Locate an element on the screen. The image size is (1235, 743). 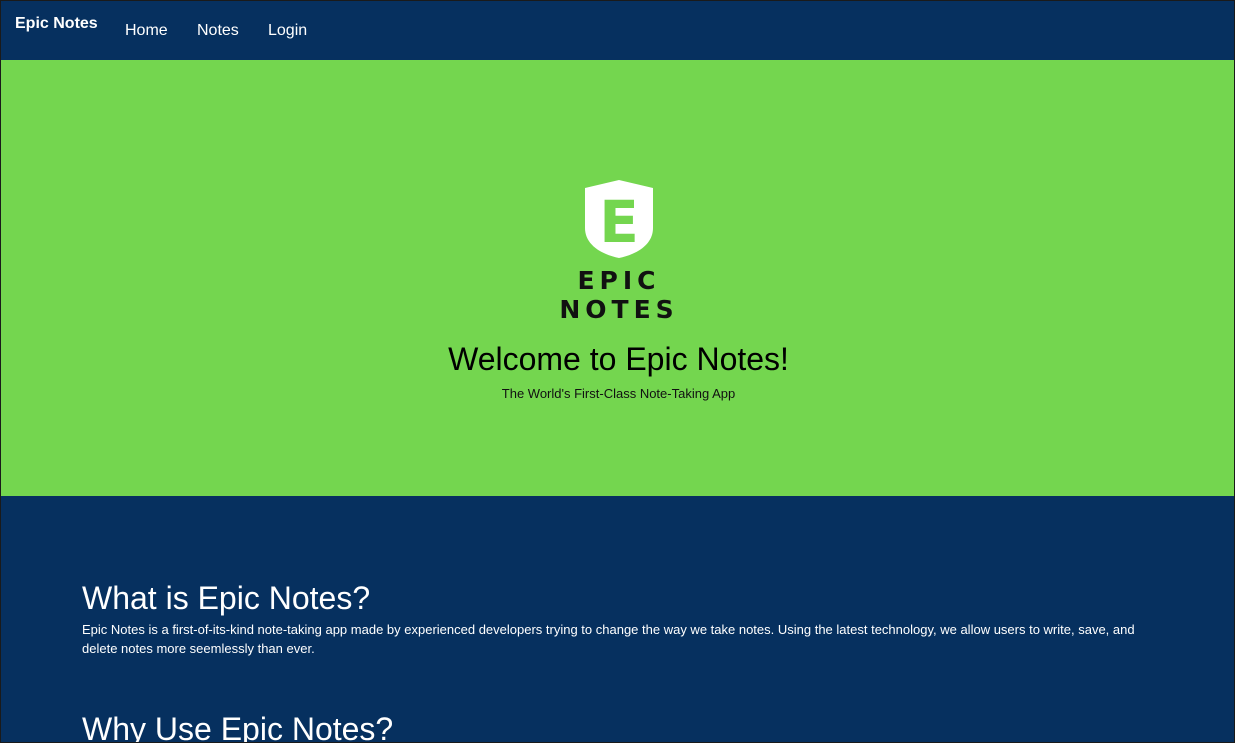
hero-title: Welcome to Epic Notes! is located at coordinates (618, 359).